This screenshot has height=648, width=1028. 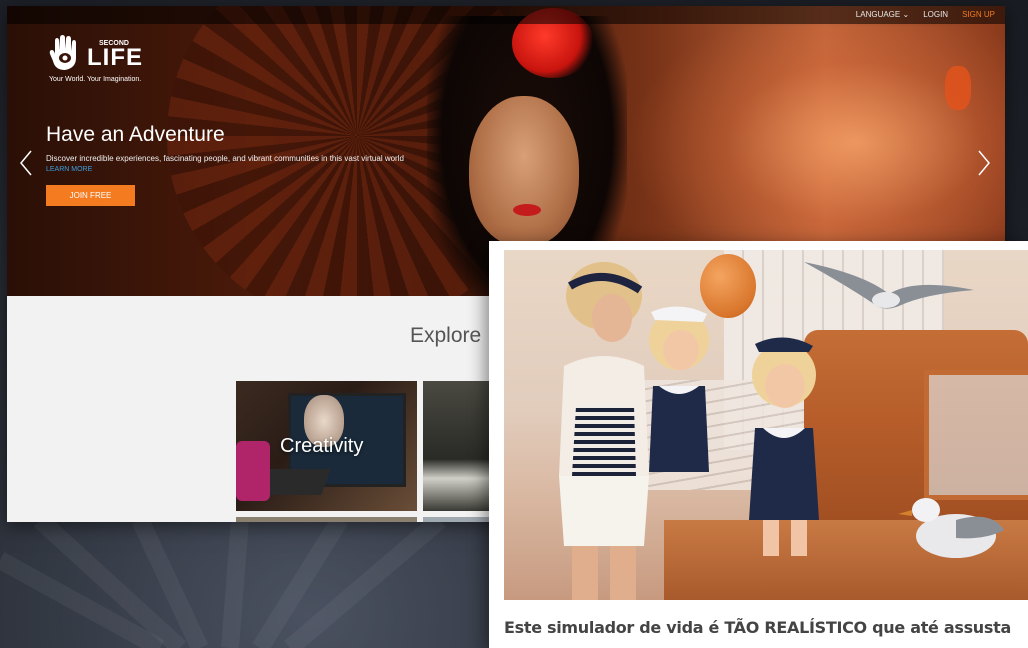 What do you see at coordinates (906, 14) in the screenshot?
I see `chevron-down-icon: ⌄` at bounding box center [906, 14].